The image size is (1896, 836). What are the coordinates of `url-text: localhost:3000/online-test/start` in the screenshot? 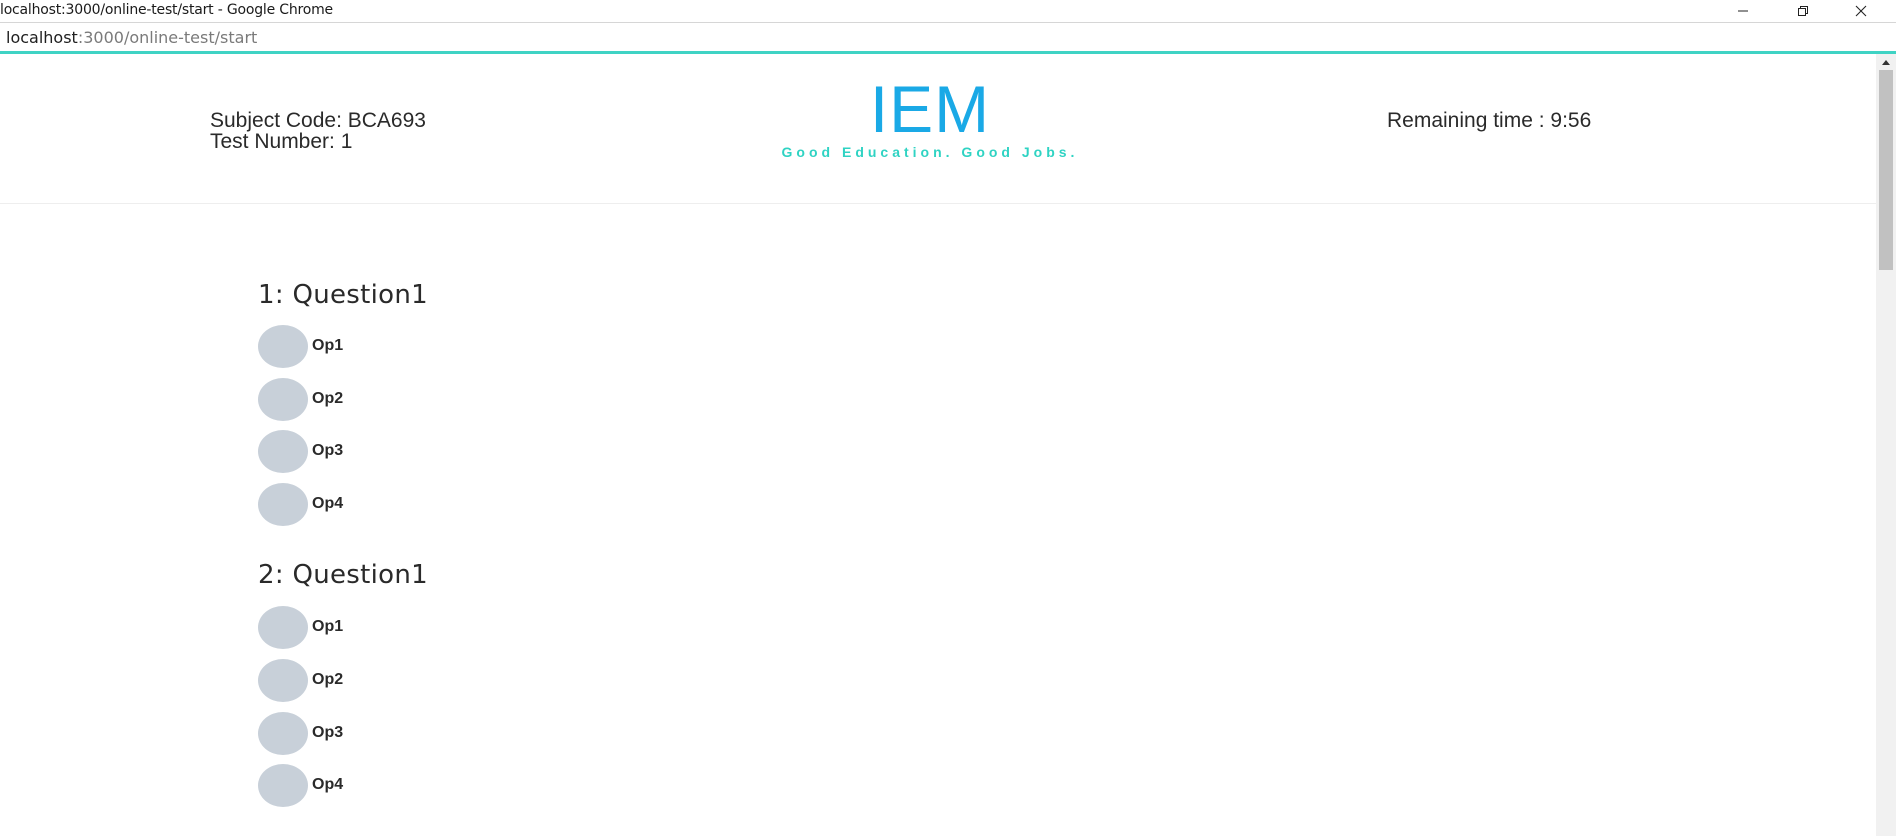 It's located at (131, 37).